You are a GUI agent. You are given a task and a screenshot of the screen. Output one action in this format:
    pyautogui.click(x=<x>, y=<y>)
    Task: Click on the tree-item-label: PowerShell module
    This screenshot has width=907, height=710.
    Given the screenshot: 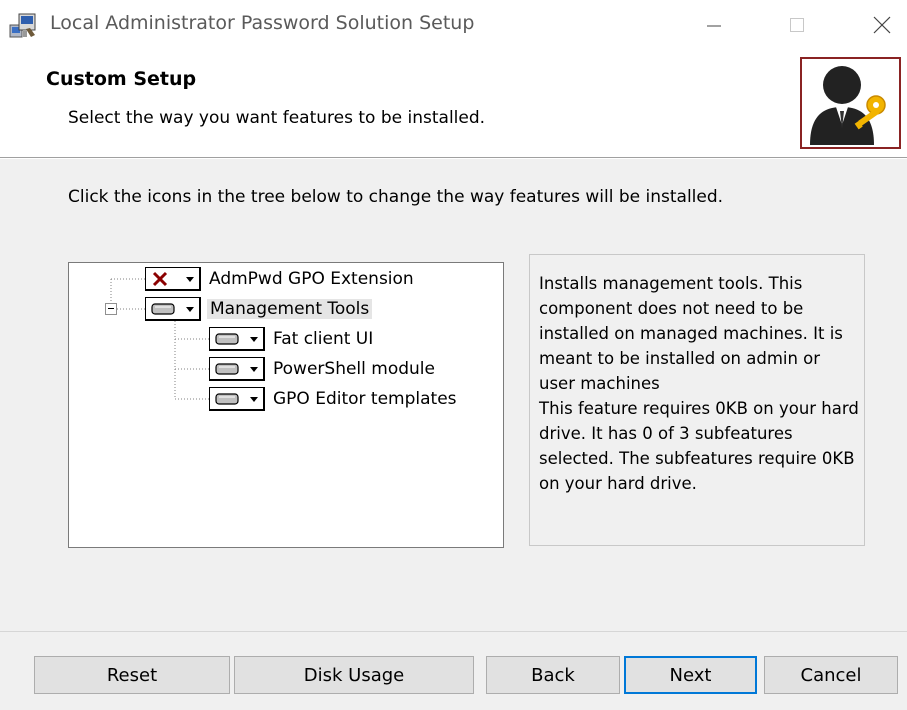 What is the action you would take?
    pyautogui.click(x=354, y=369)
    